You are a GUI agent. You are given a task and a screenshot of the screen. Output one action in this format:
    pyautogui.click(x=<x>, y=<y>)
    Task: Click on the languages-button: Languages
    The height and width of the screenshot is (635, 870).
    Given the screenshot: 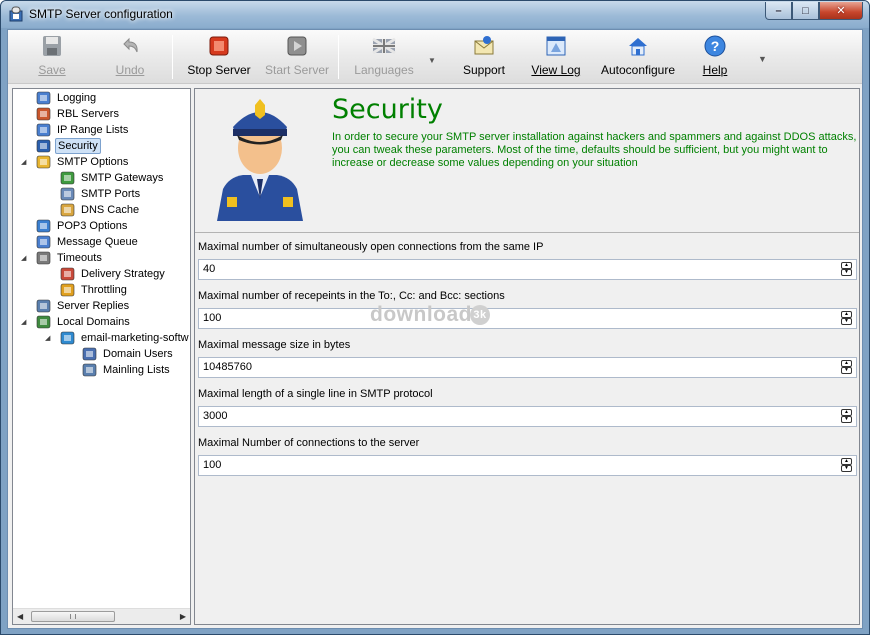 What is the action you would take?
    pyautogui.click(x=384, y=57)
    